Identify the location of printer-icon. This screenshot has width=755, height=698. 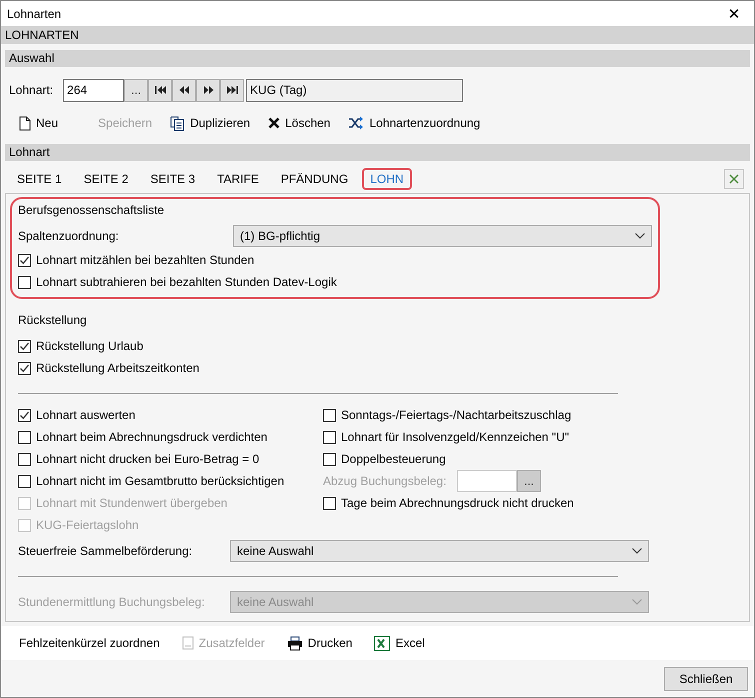
(294, 643).